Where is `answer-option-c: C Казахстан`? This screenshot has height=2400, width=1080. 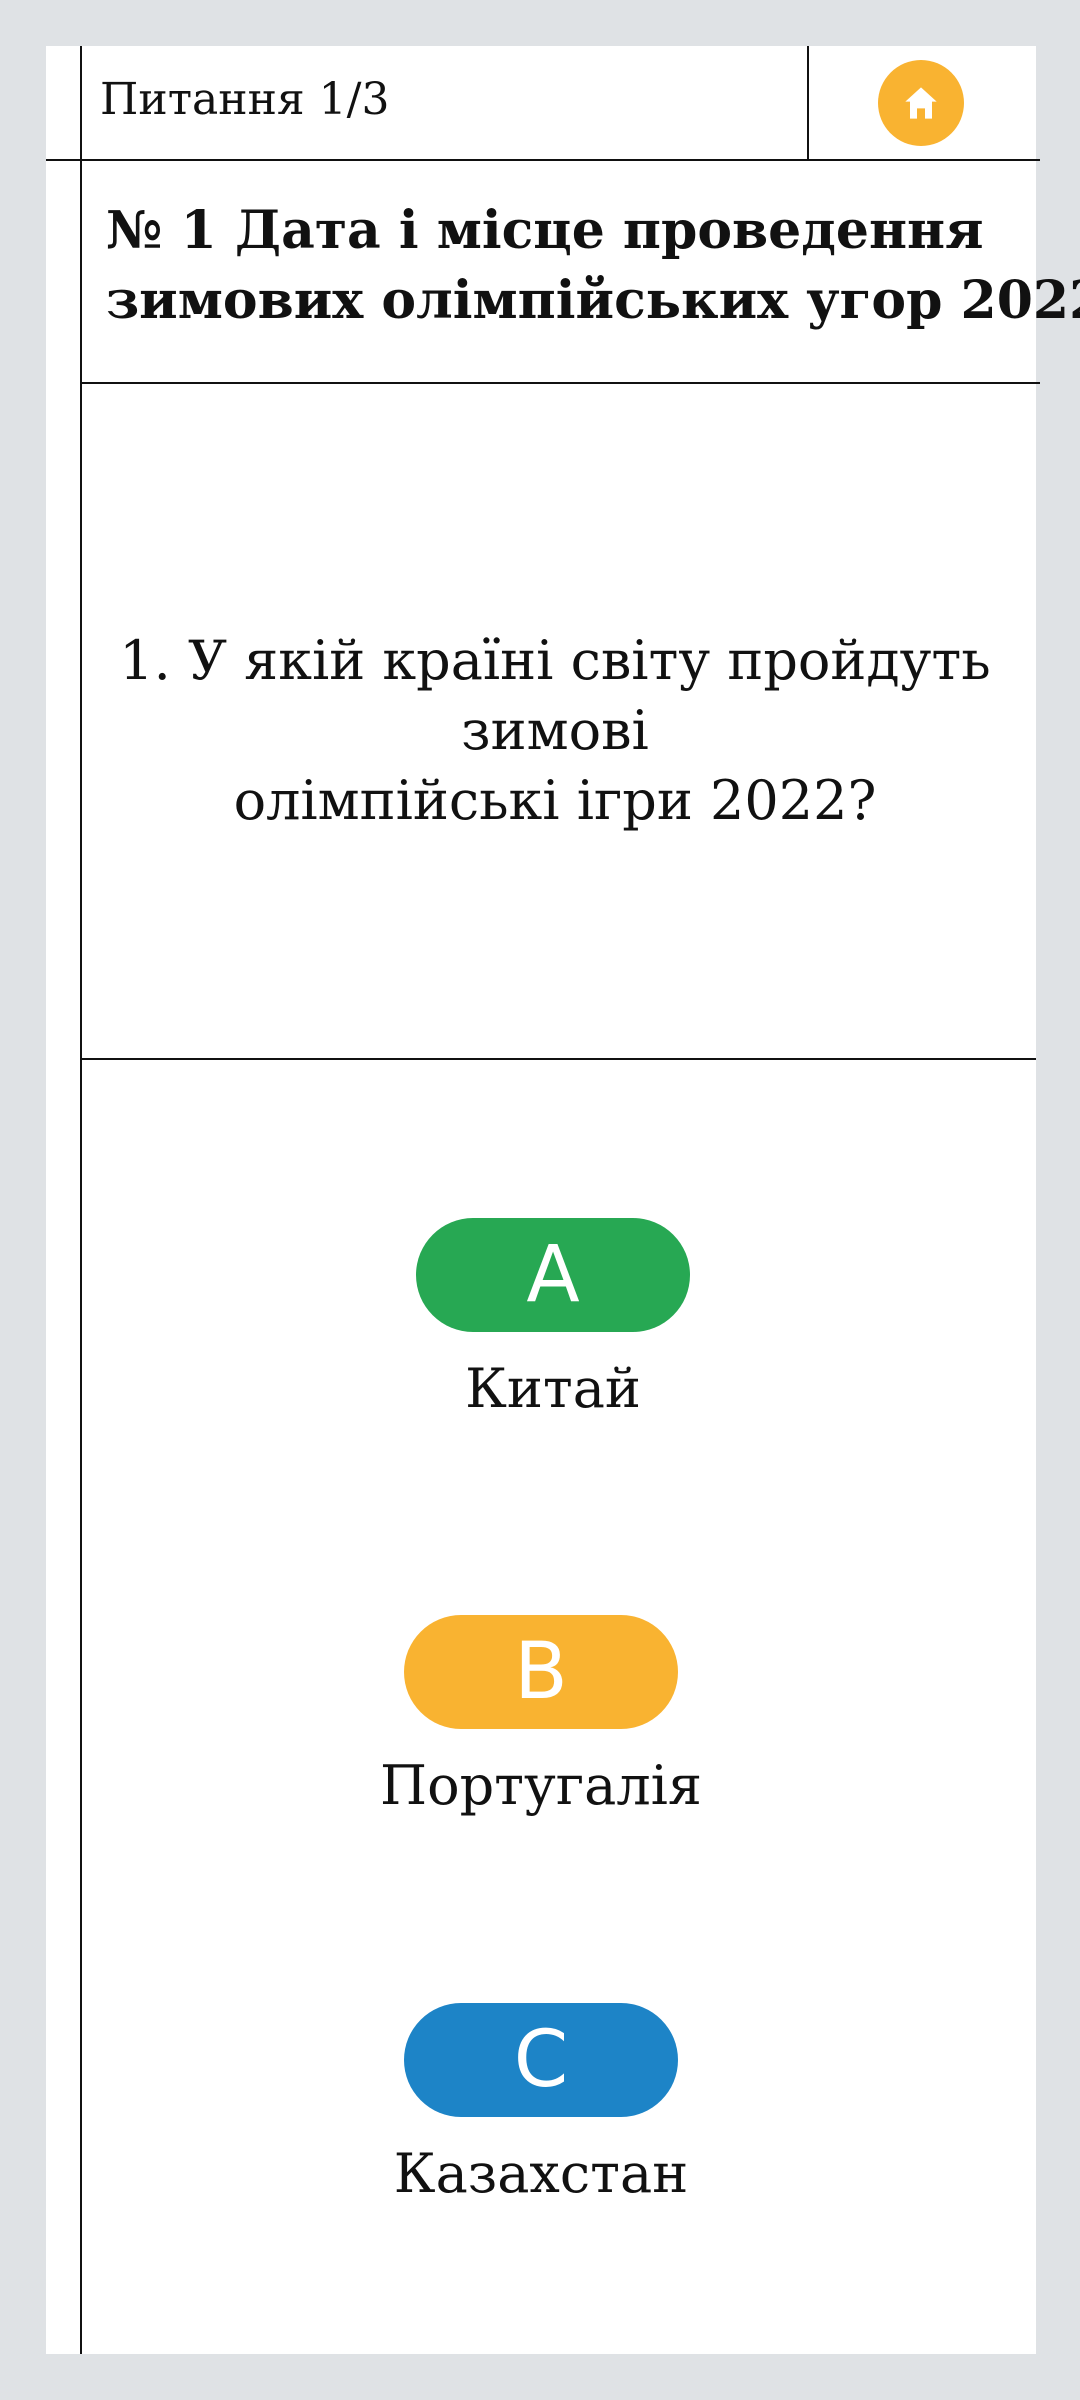
answer-option-c: C Казахстан is located at coordinates (541, 2106).